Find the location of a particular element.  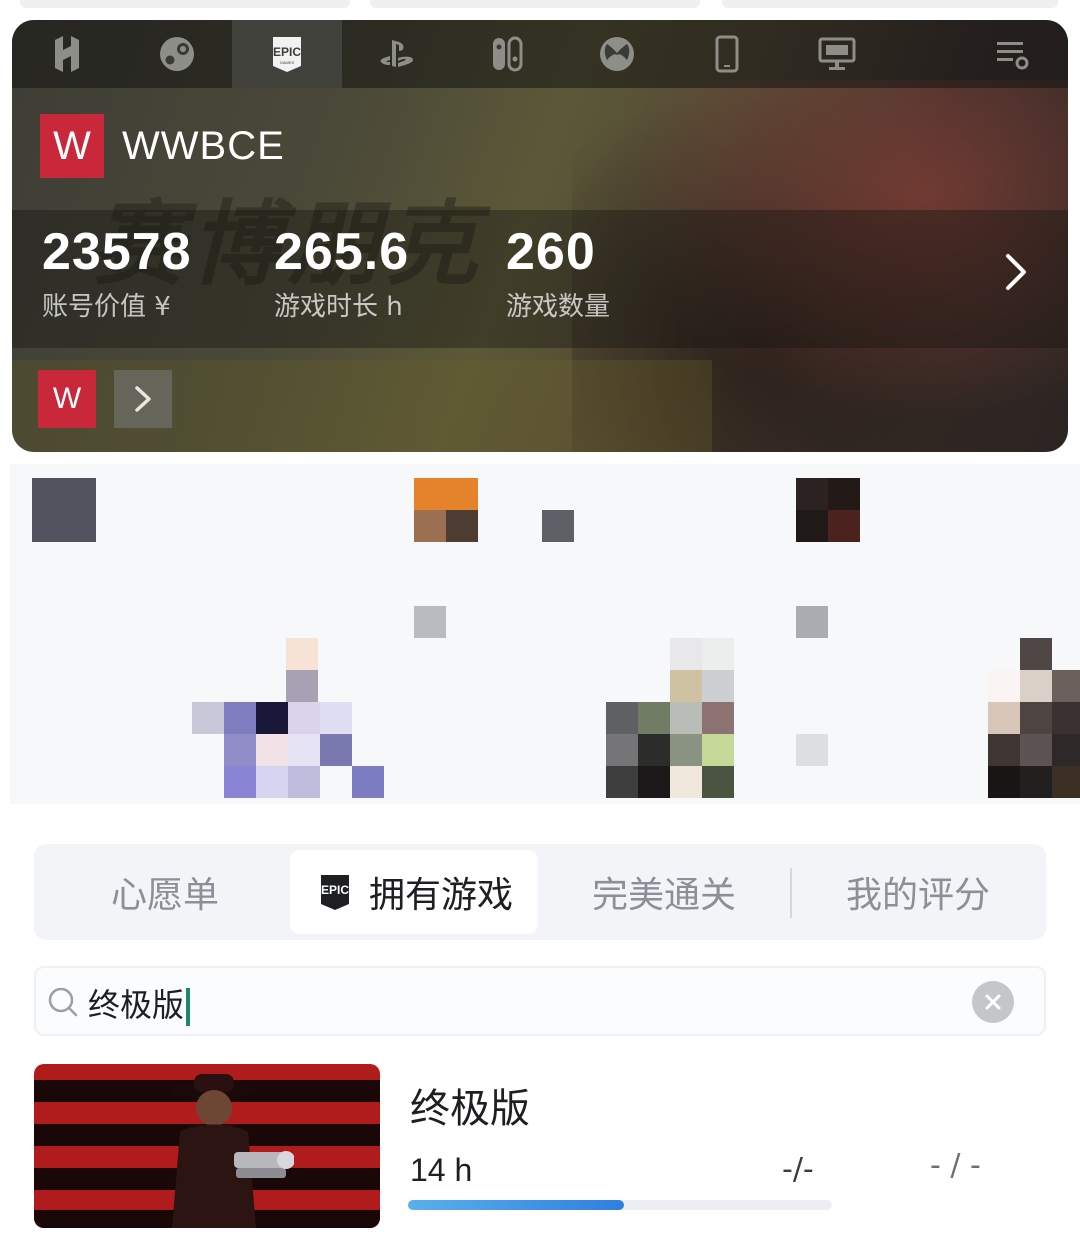

desktop-icon is located at coordinates (837, 53).